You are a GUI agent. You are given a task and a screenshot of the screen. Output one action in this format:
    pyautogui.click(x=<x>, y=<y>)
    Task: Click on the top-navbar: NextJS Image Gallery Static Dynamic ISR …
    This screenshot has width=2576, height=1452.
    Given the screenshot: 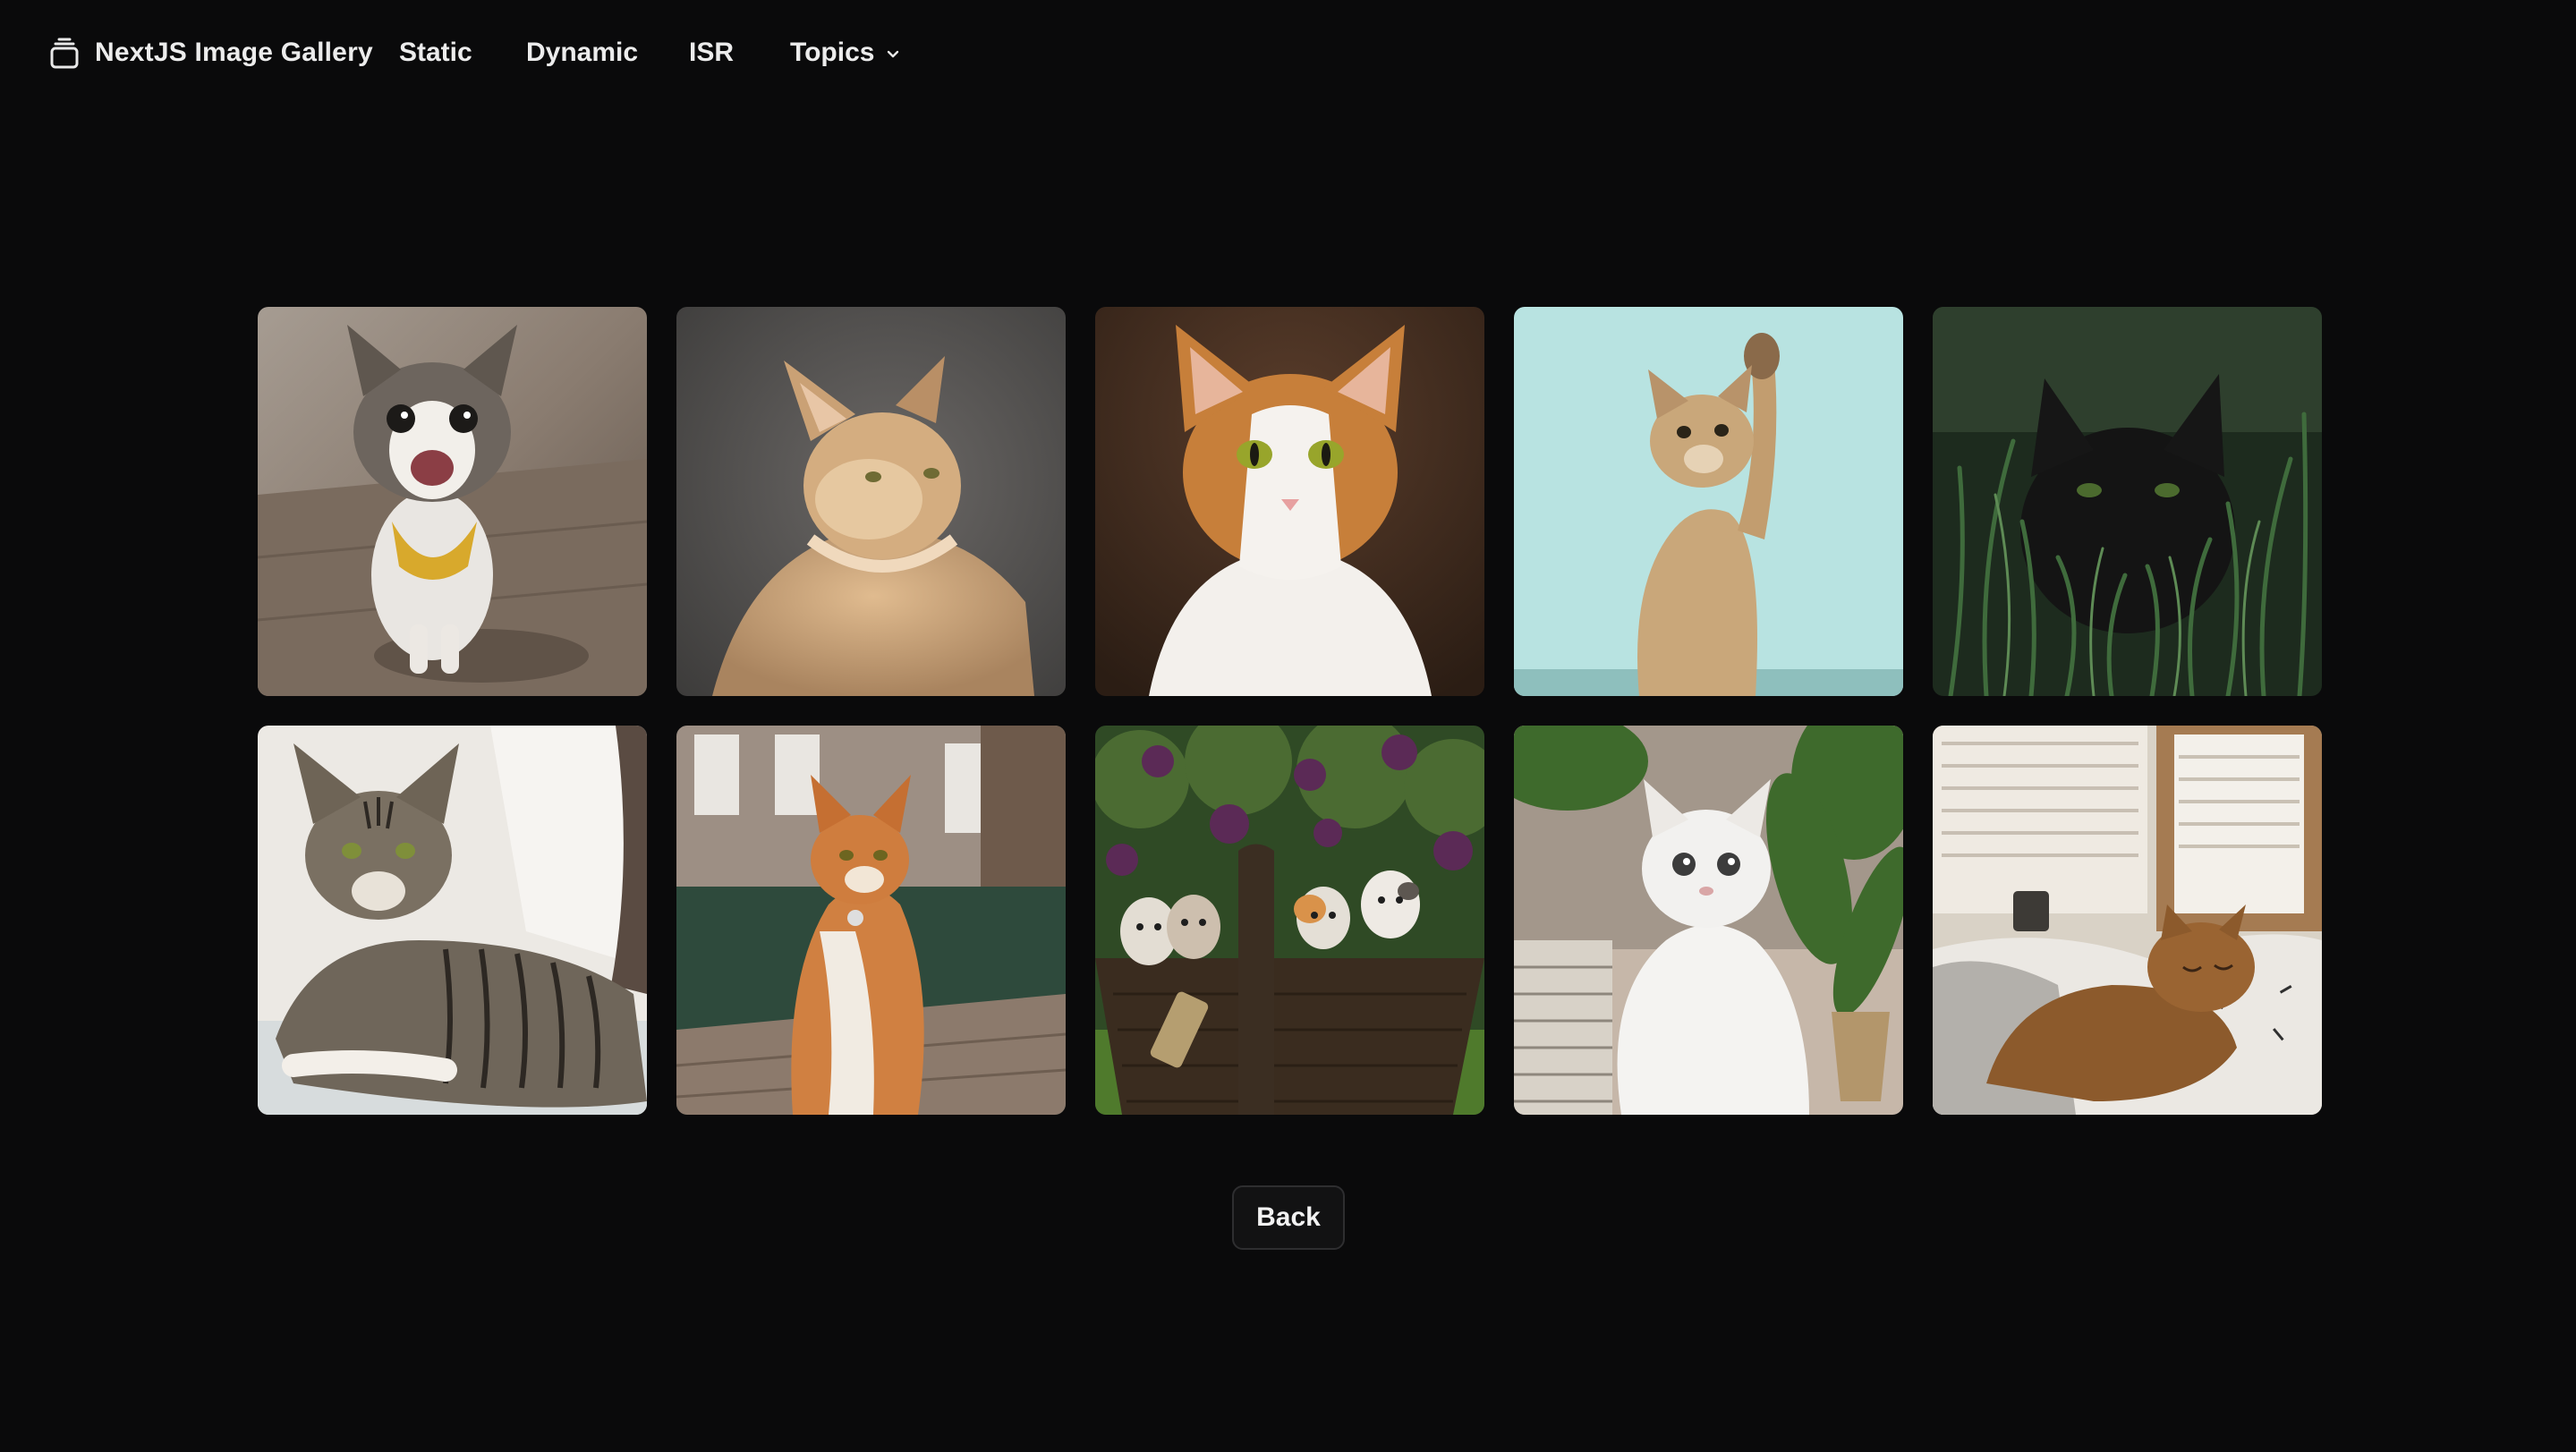 What is the action you would take?
    pyautogui.click(x=1288, y=53)
    